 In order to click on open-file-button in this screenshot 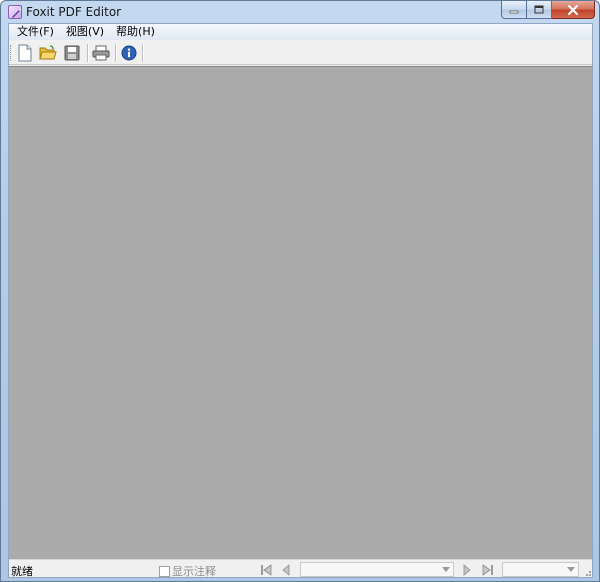, I will do `click(48, 53)`.